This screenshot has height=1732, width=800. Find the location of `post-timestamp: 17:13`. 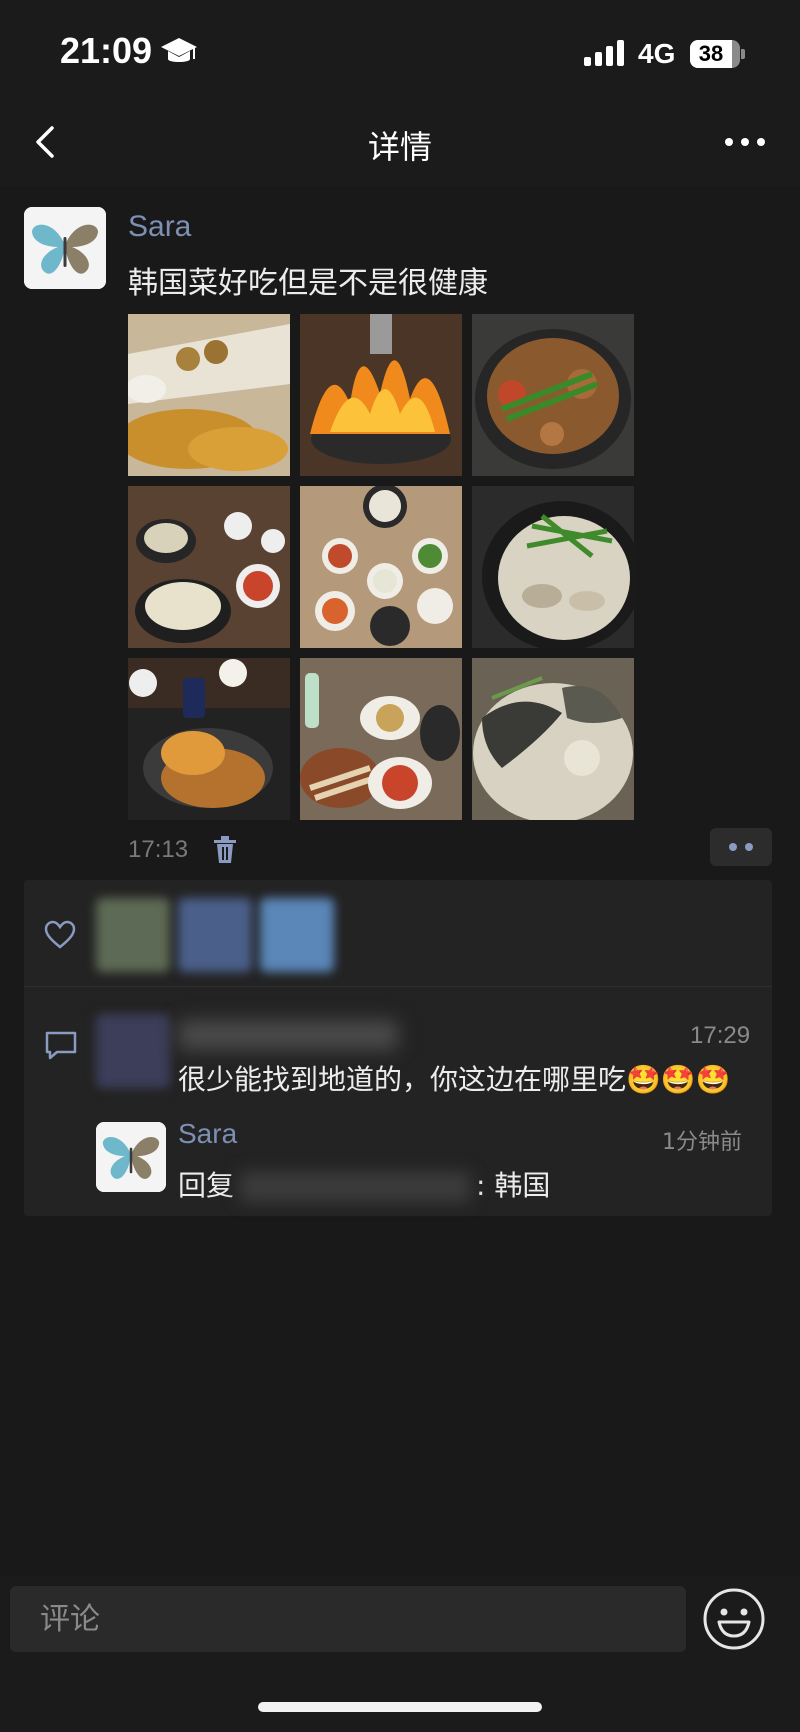

post-timestamp: 17:13 is located at coordinates (158, 849).